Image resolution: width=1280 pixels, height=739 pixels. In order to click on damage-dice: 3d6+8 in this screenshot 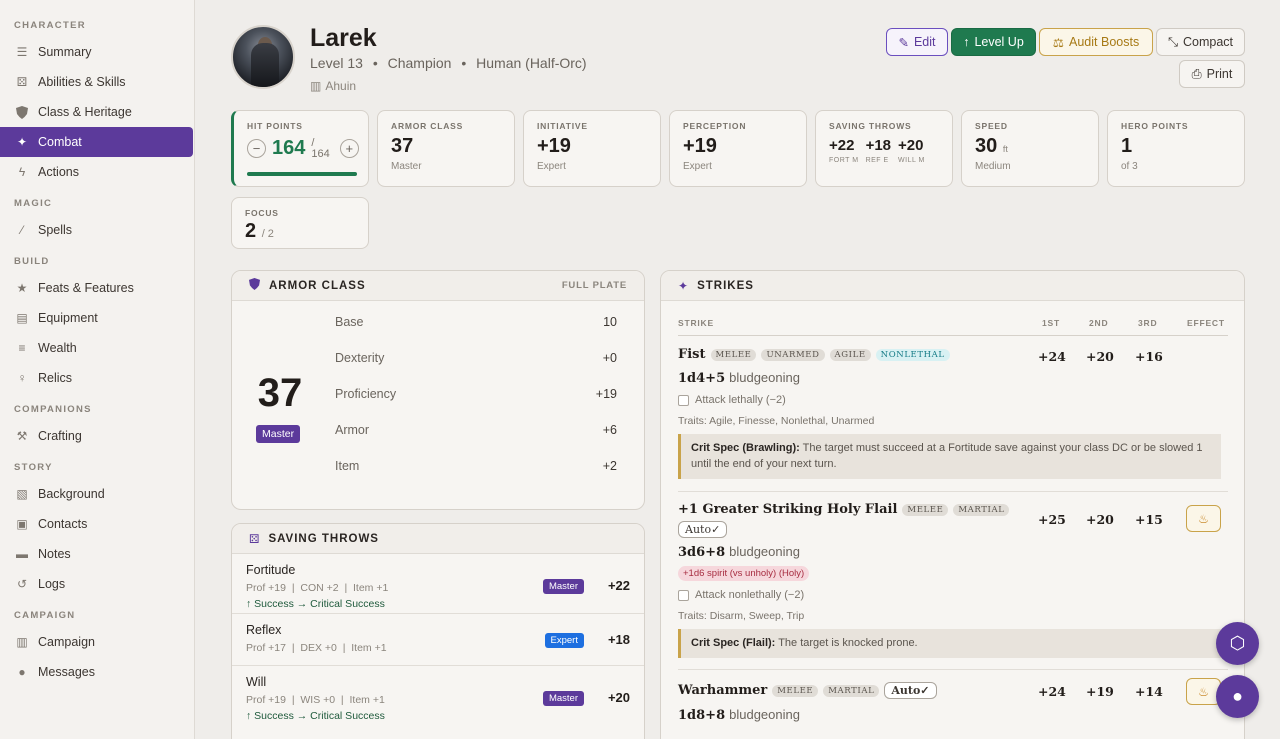, I will do `click(702, 552)`.